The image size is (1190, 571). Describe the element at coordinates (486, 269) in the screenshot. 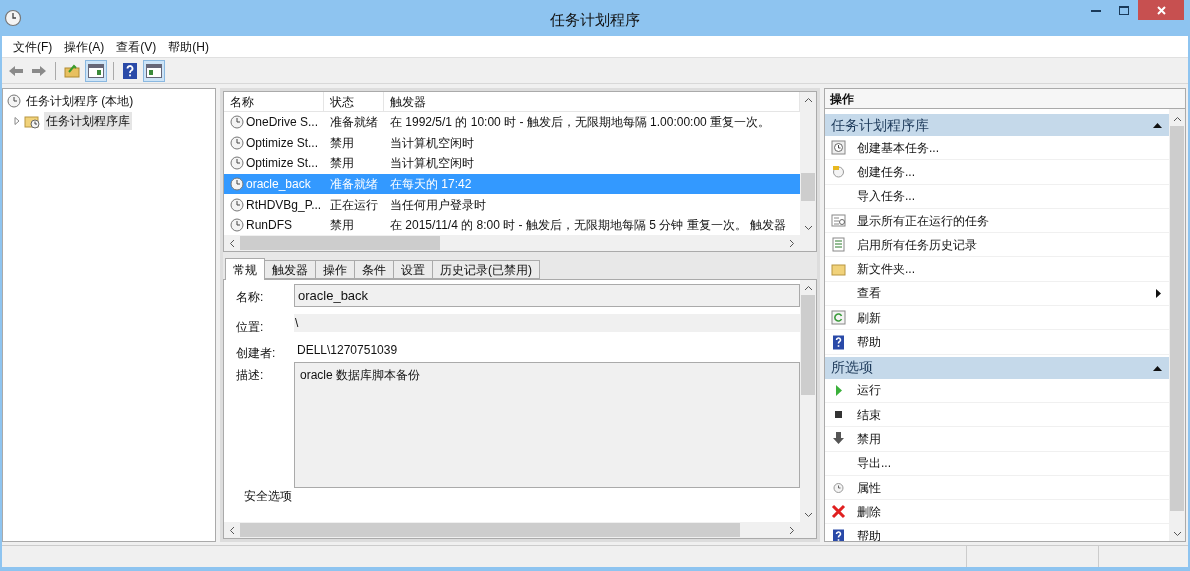

I see `tab: 历史记录(已禁用)` at that location.